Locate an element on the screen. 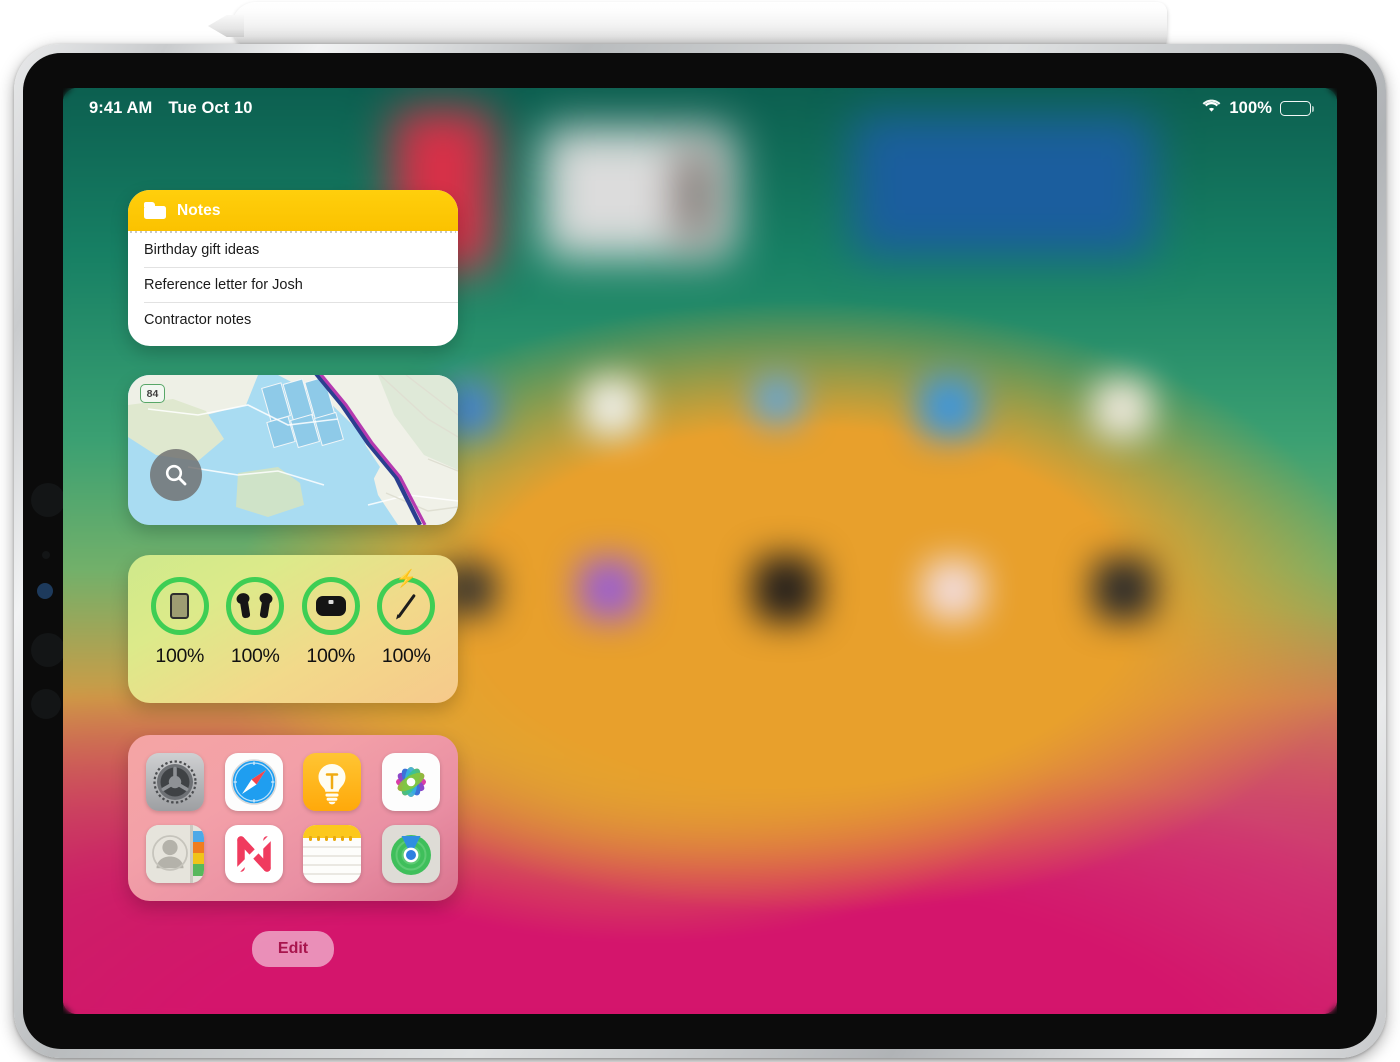 Image resolution: width=1400 pixels, height=1062 pixels. notes-icon is located at coordinates (332, 854).